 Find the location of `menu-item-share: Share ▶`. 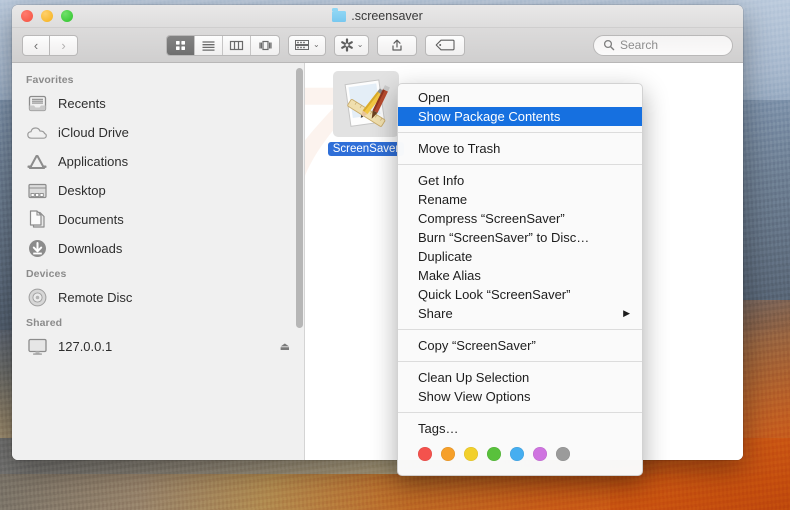

menu-item-share: Share ▶ is located at coordinates (520, 313).